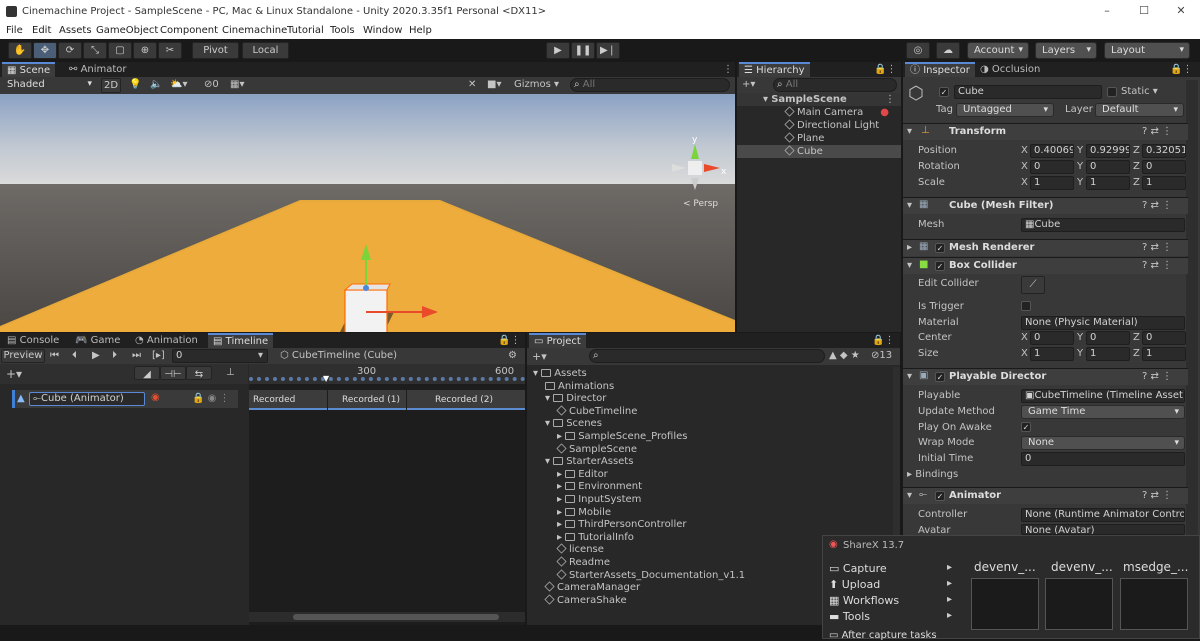 Image resolution: width=1200 pixels, height=641 pixels. Describe the element at coordinates (1164, 338) in the screenshot. I see `center-z-field: 0` at that location.